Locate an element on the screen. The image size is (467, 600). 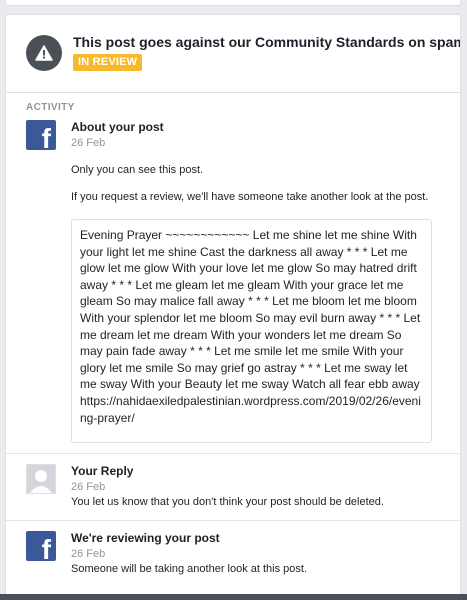
previous-card-edge is located at coordinates (233, 3).